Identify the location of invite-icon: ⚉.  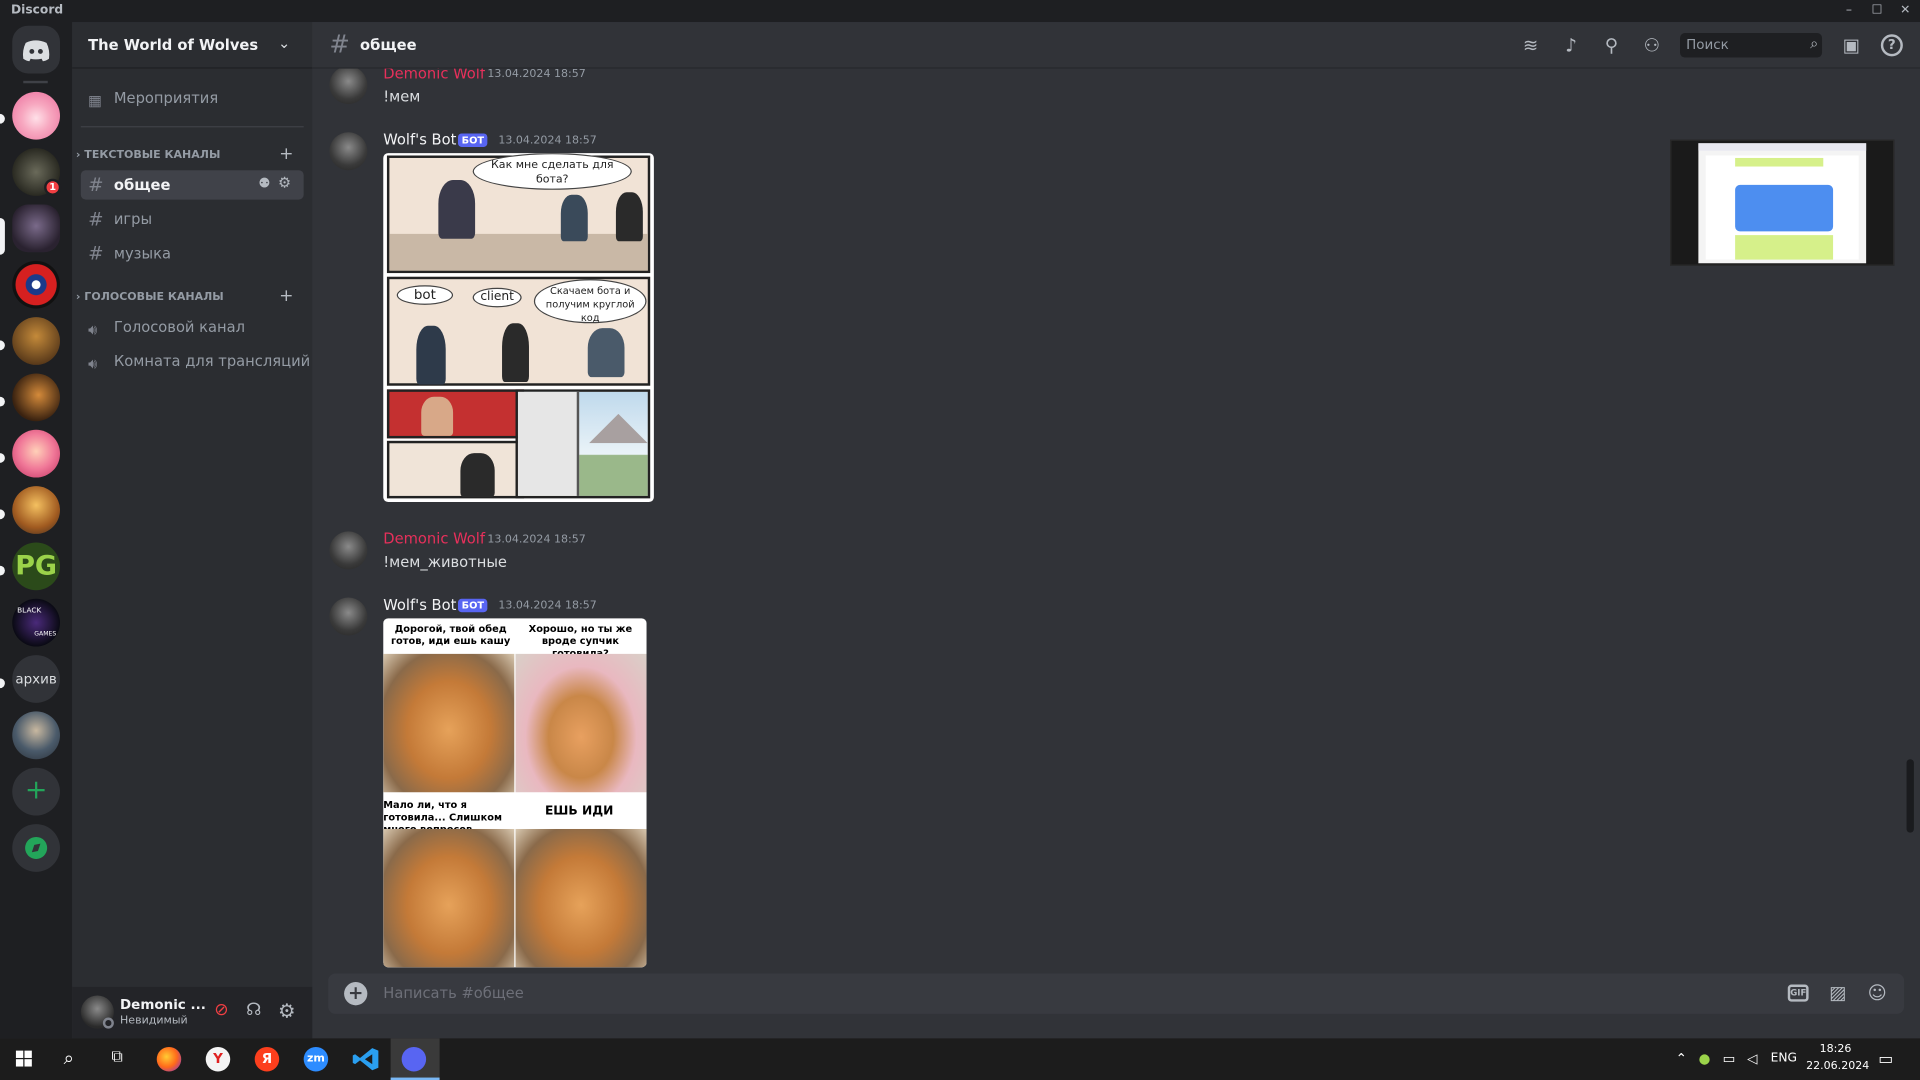
(264, 183).